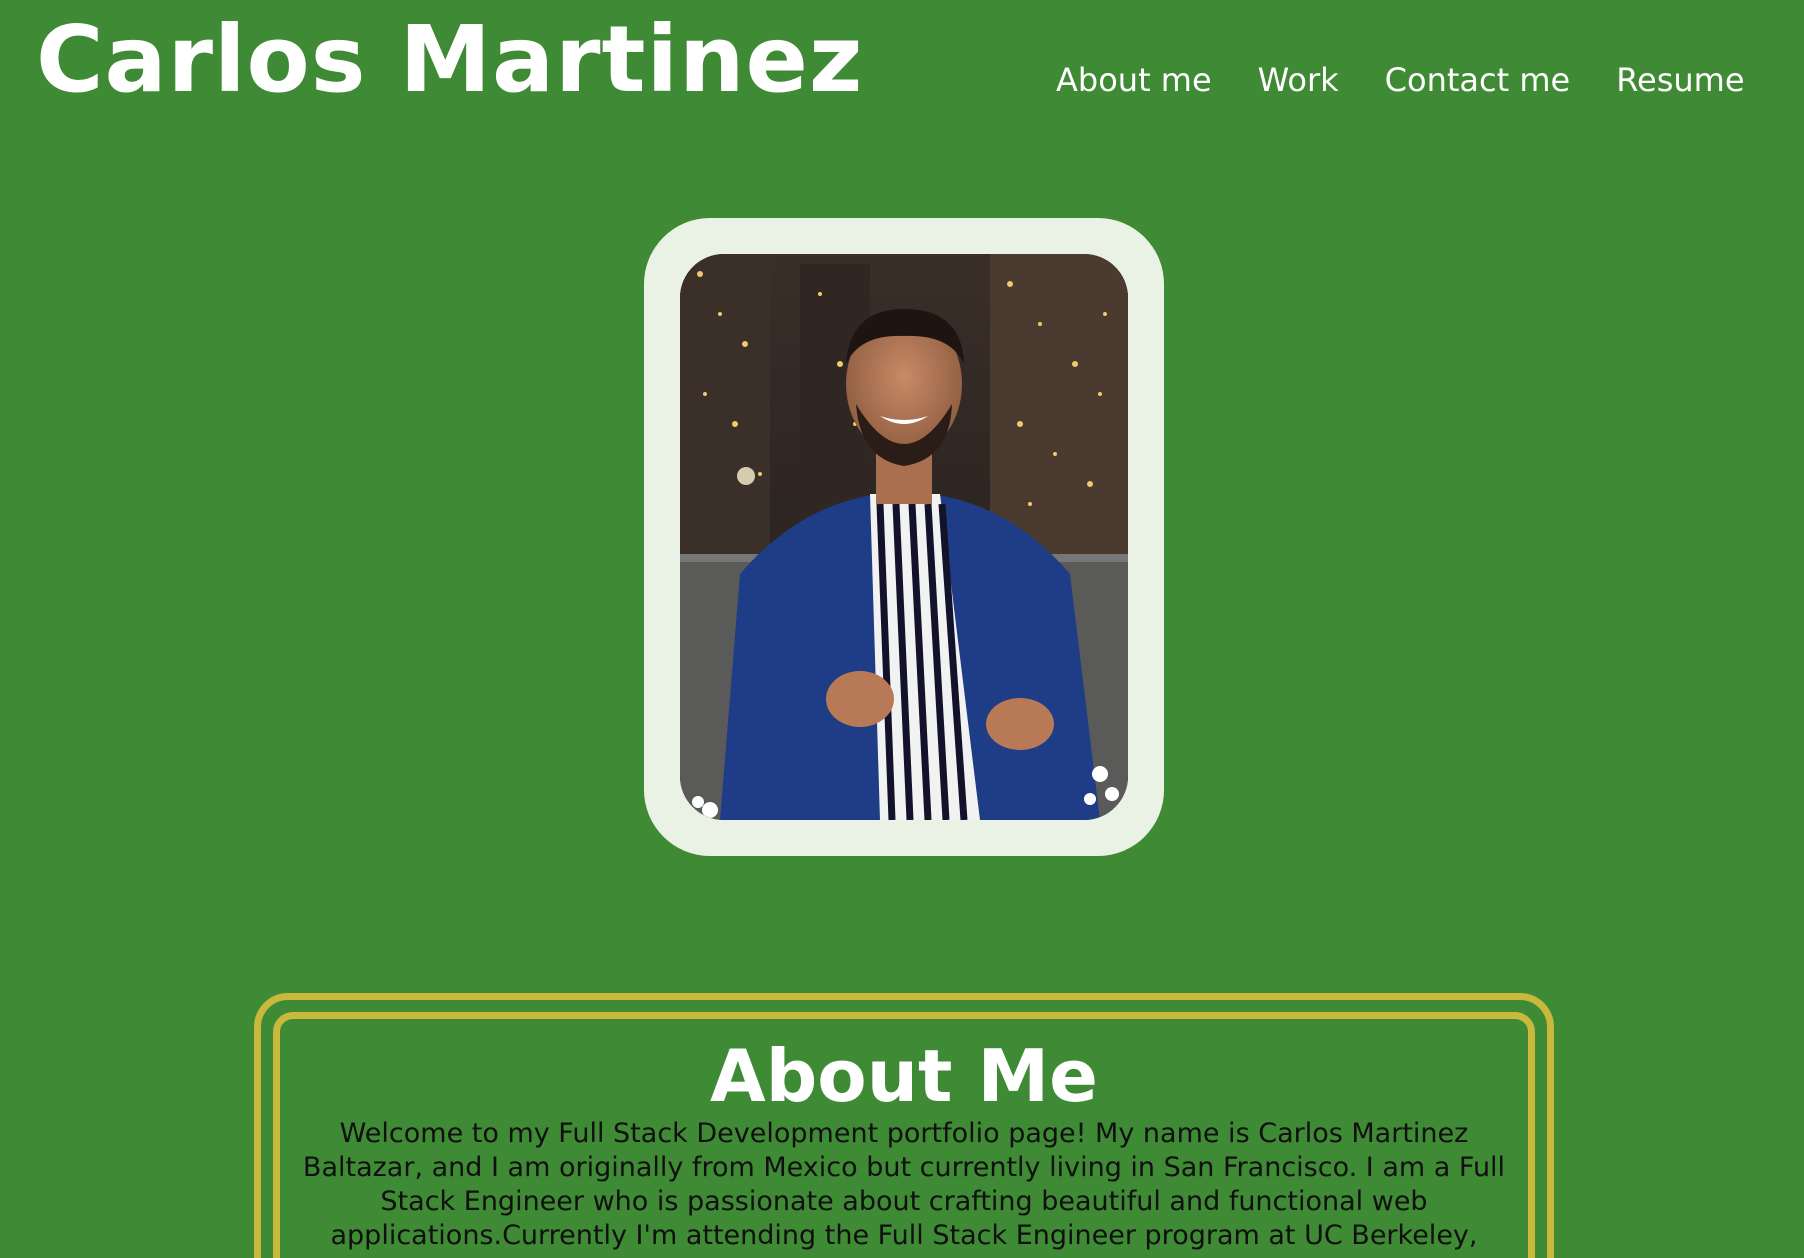  Describe the element at coordinates (1478, 80) in the screenshot. I see `nav-link-contact-me: Contact me` at that location.